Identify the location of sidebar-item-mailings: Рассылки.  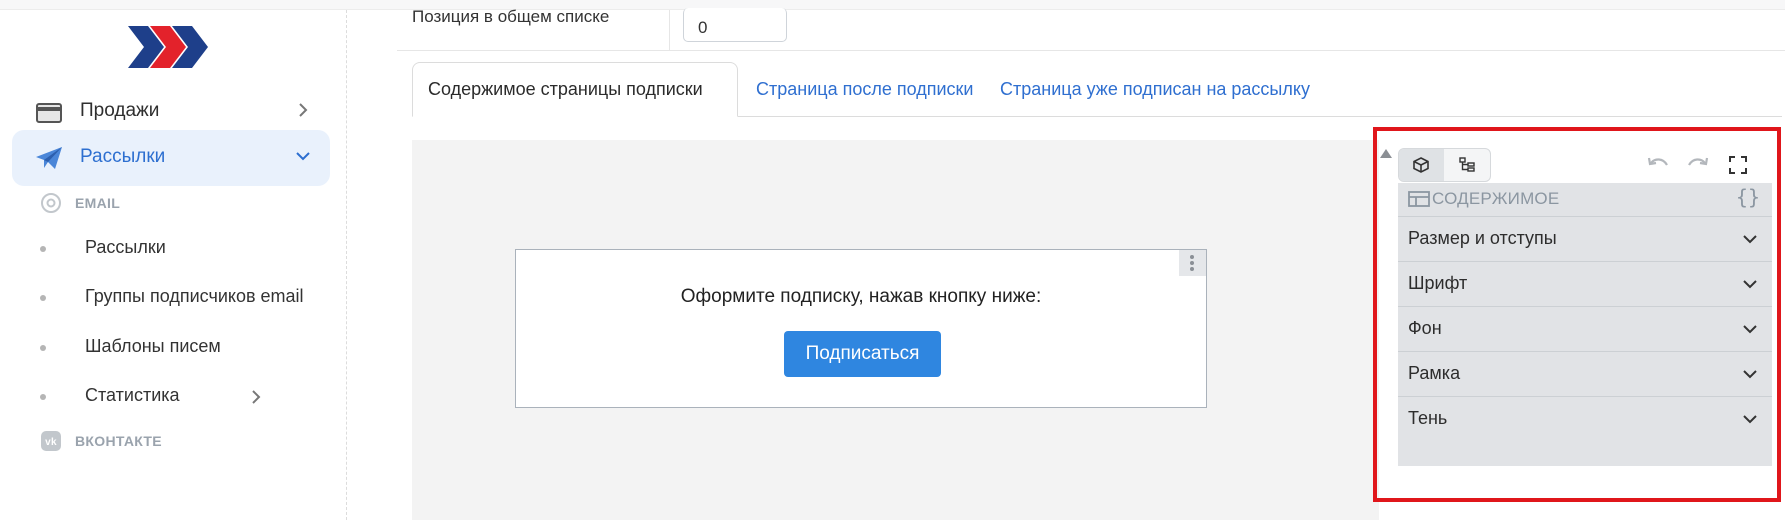
(171, 158).